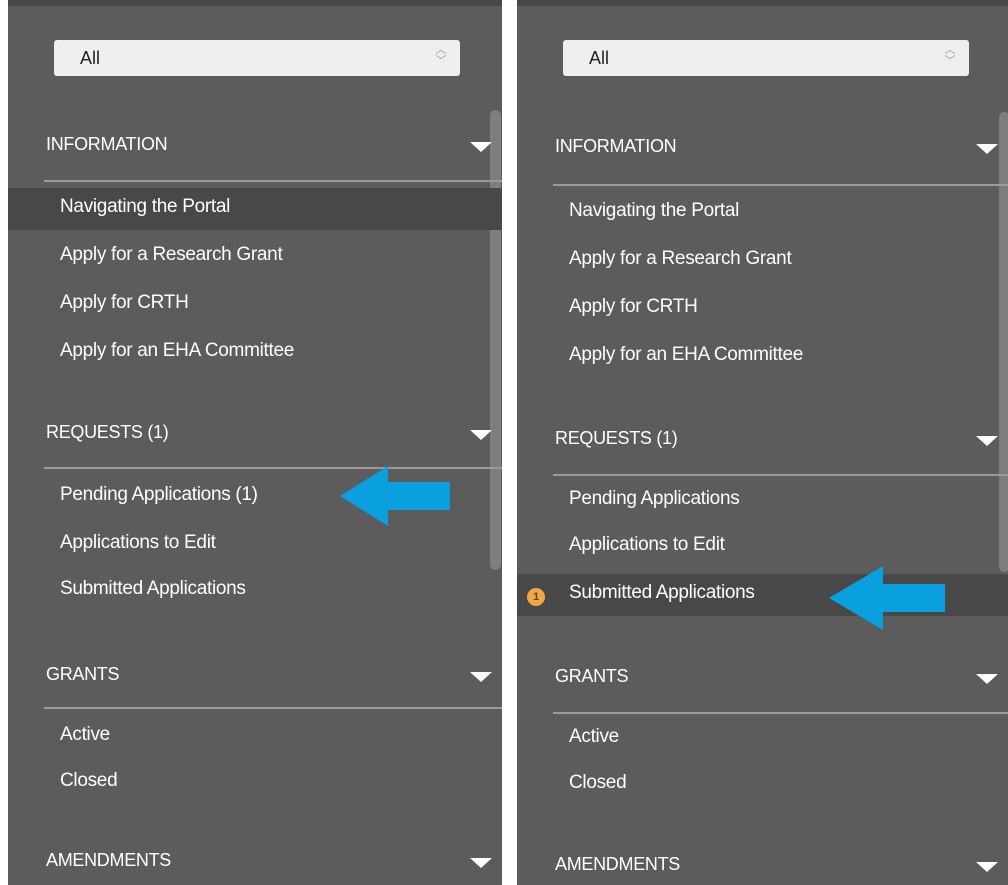  I want to click on menu-item-label: Pending Applications (1), so click(159, 494).